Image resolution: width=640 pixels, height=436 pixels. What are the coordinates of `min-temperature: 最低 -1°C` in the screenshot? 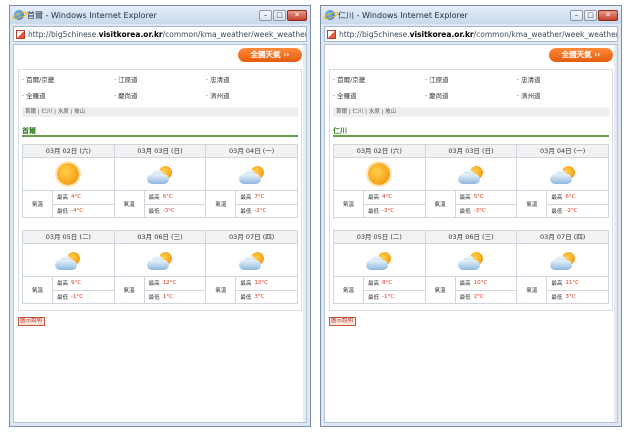 It's located at (83, 297).